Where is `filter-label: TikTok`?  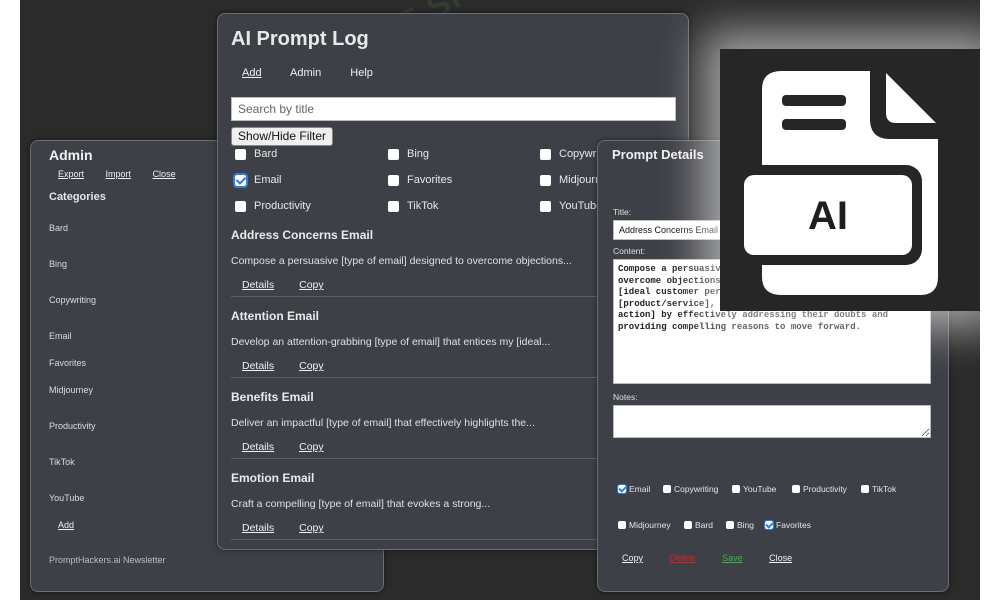
filter-label: TikTok is located at coordinates (423, 206).